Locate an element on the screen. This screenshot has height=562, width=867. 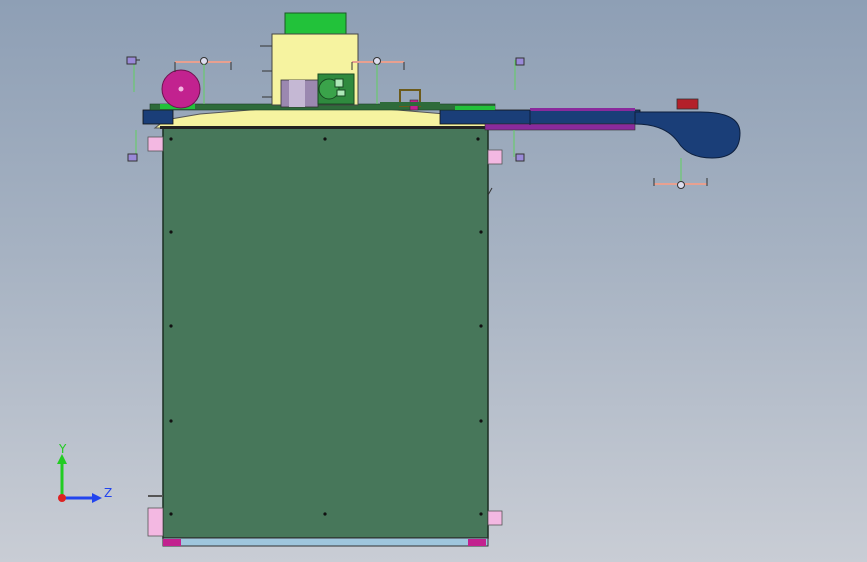
motor-icon is located at coordinates (336, 89).